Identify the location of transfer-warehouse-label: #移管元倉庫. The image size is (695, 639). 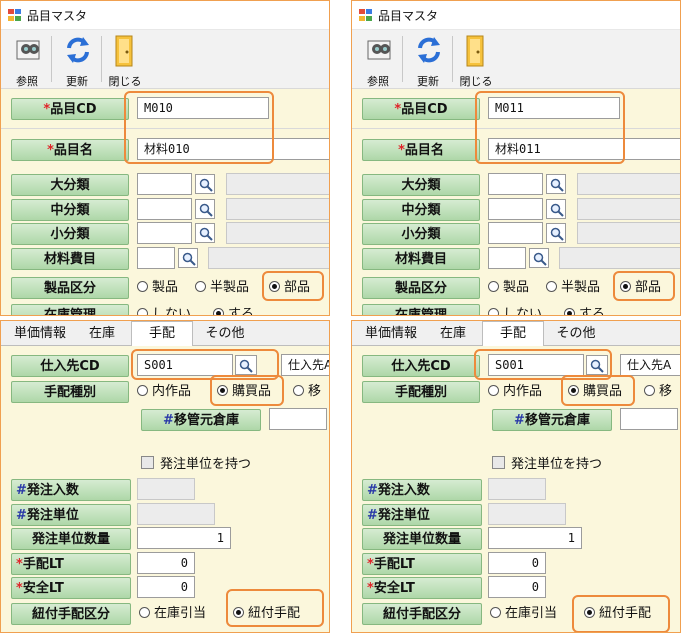
(201, 420).